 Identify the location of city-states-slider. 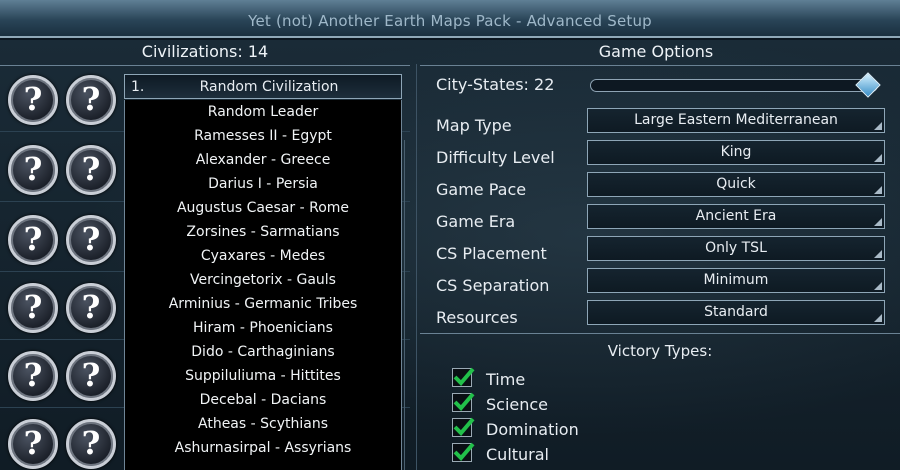
(735, 85).